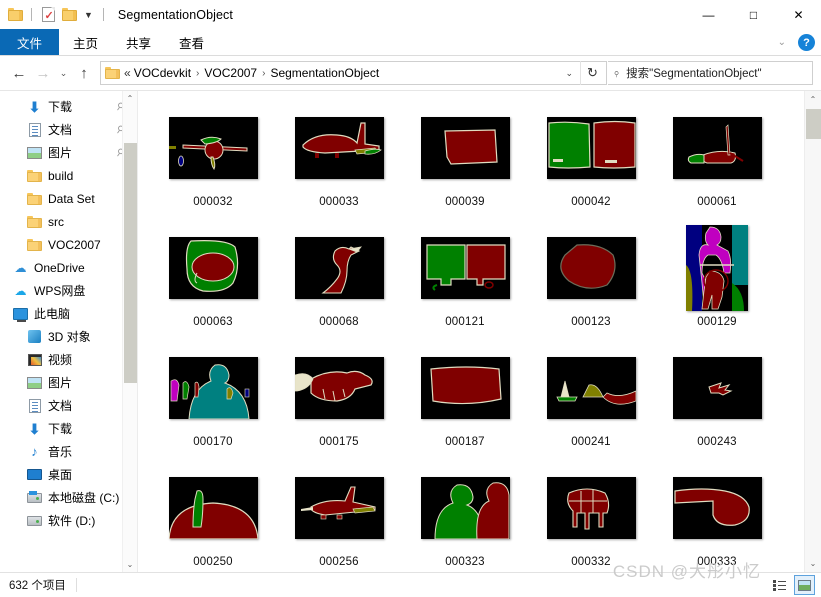 This screenshot has width=821, height=597. Describe the element at coordinates (813, 563) in the screenshot. I see `content-scroll-down-icon: ⌄` at that location.